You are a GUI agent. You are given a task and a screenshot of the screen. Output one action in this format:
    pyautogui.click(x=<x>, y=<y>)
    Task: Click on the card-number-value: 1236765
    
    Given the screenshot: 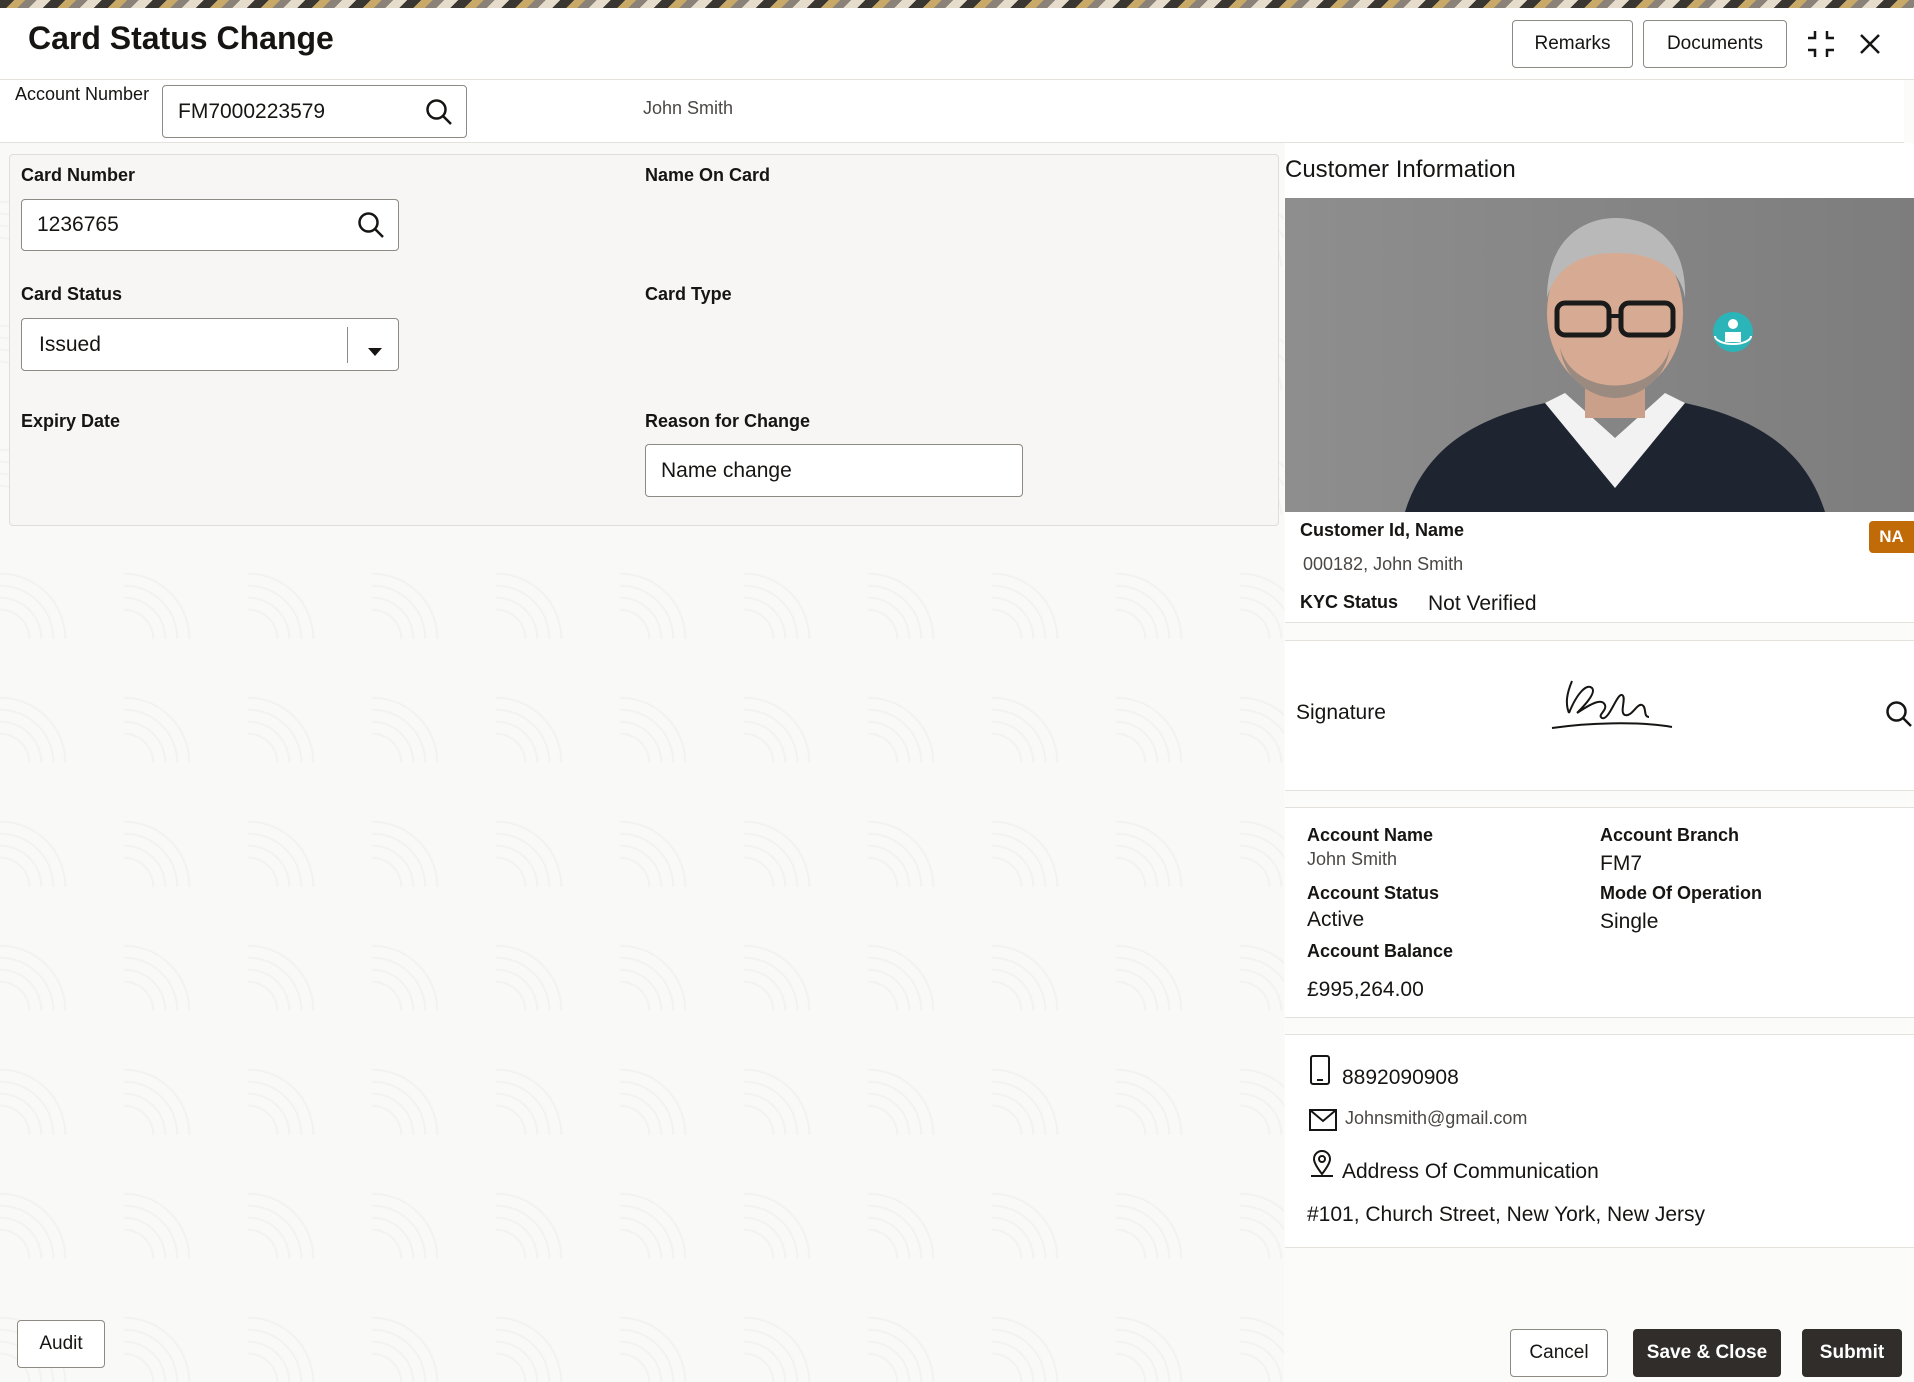 What is the action you would take?
    pyautogui.click(x=78, y=224)
    